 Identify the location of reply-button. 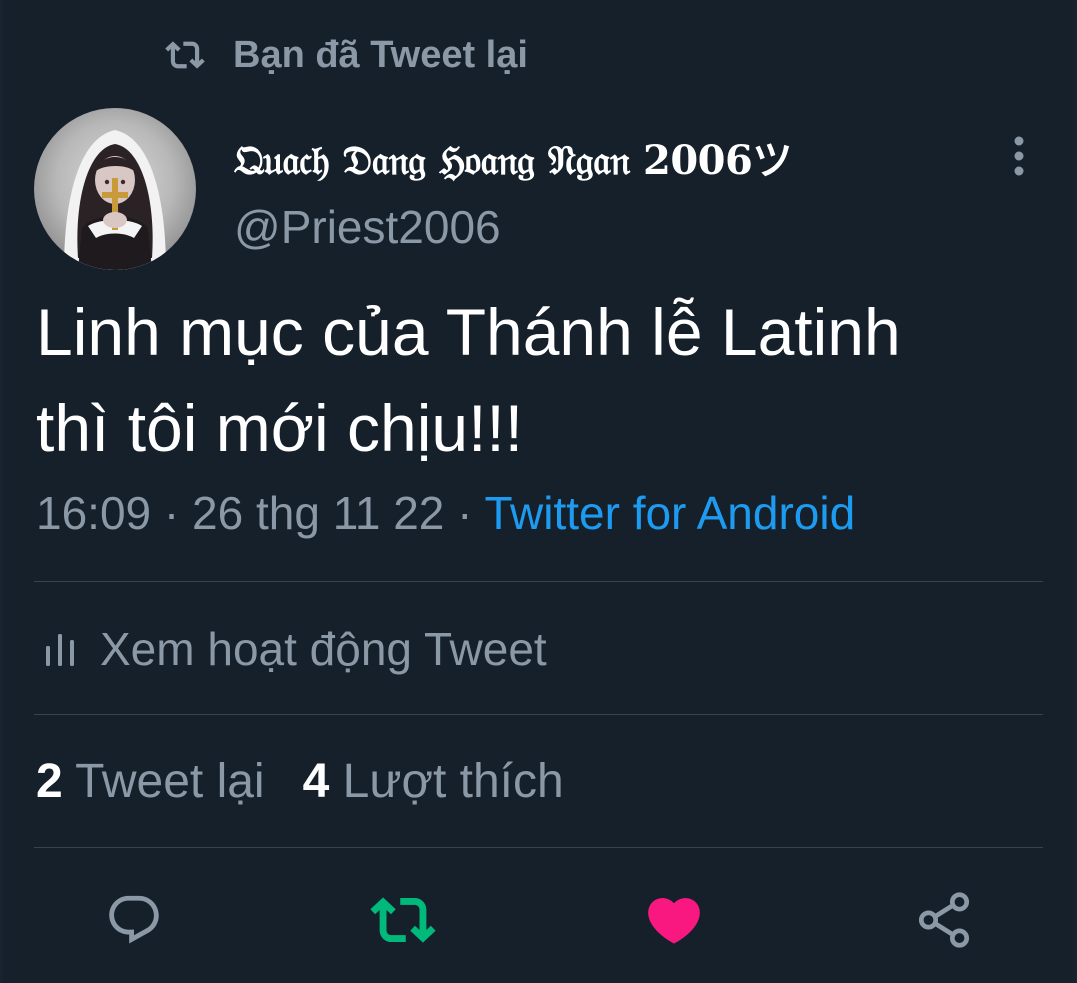
(134, 922).